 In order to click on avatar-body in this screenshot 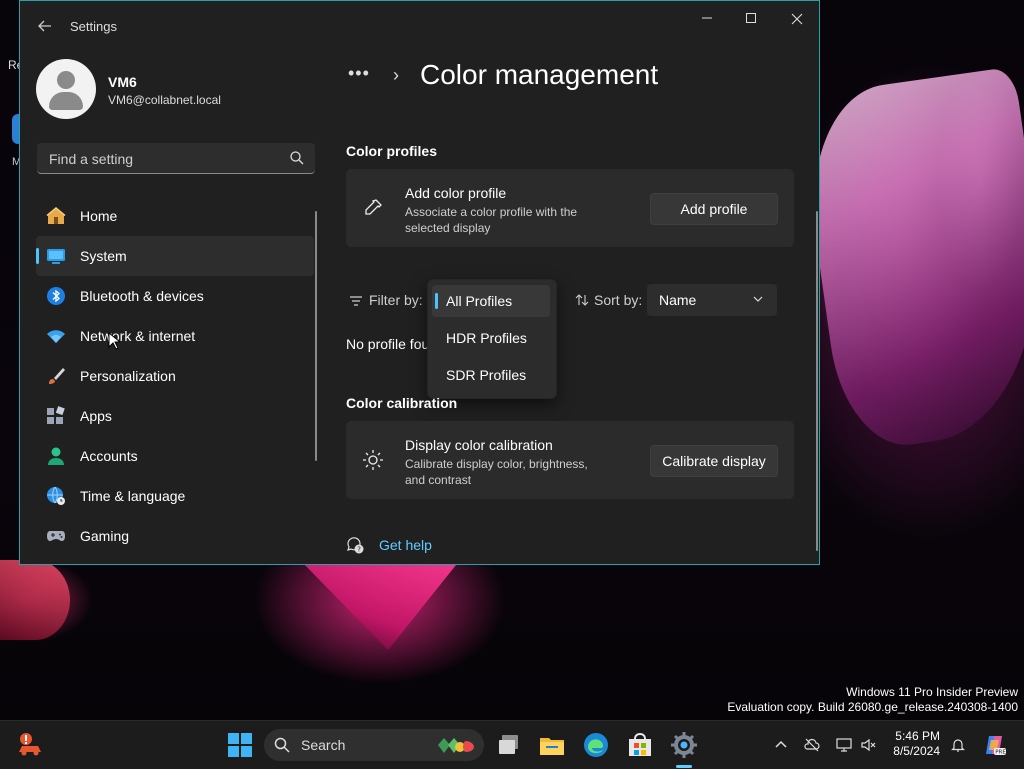, I will do `click(66, 101)`.